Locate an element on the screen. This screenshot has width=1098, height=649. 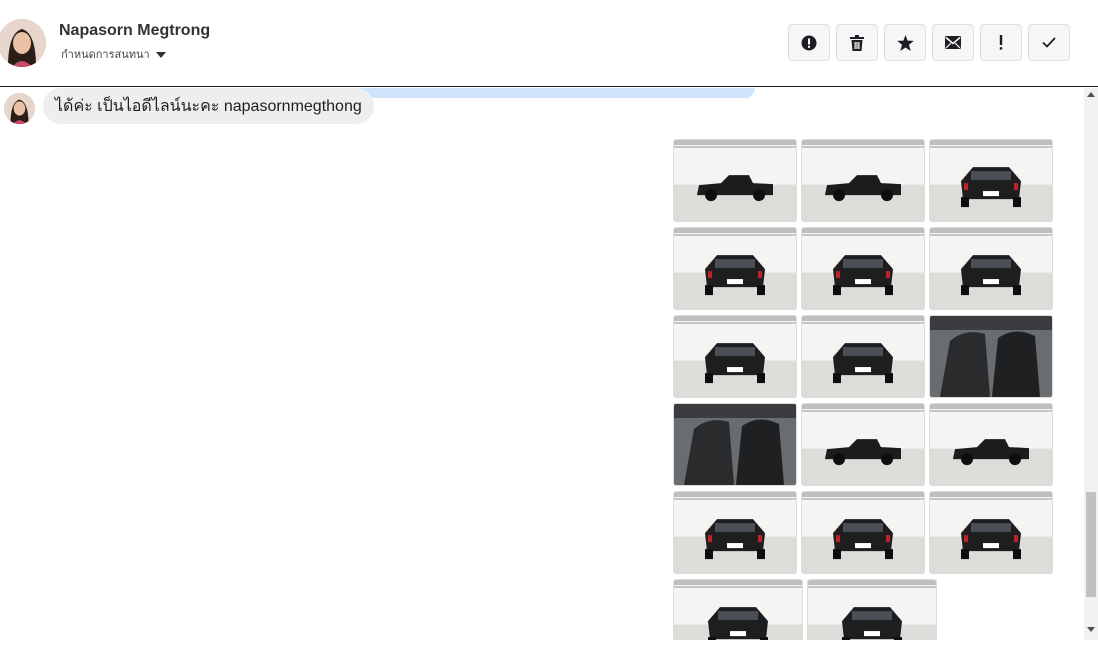
conversation-schedule-dropdown: กำหนดการสนทนา is located at coordinates (113, 54).